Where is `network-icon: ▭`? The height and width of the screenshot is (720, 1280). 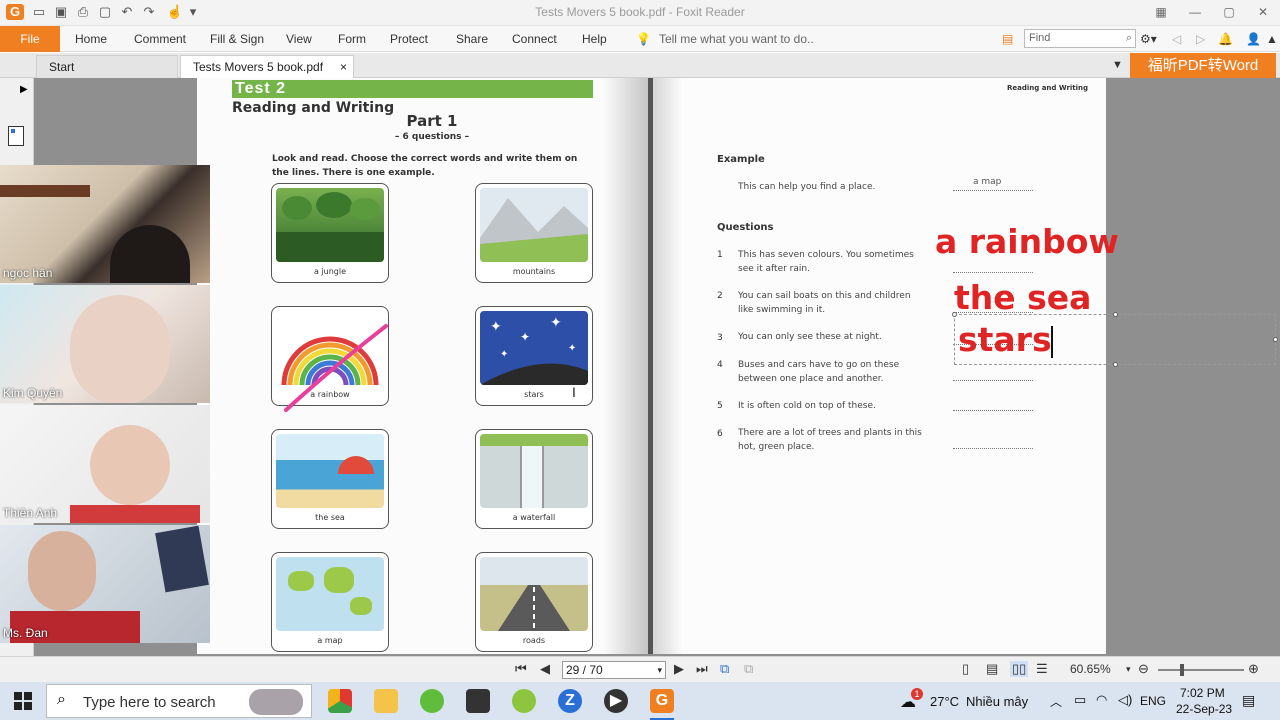 network-icon: ▭ is located at coordinates (1080, 700).